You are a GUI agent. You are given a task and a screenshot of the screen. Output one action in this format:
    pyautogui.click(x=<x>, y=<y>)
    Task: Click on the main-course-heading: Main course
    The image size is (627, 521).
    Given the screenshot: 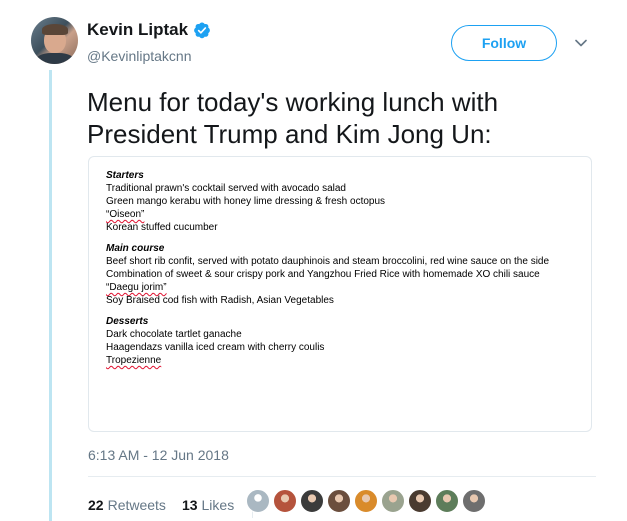 What is the action you would take?
    pyautogui.click(x=135, y=248)
    